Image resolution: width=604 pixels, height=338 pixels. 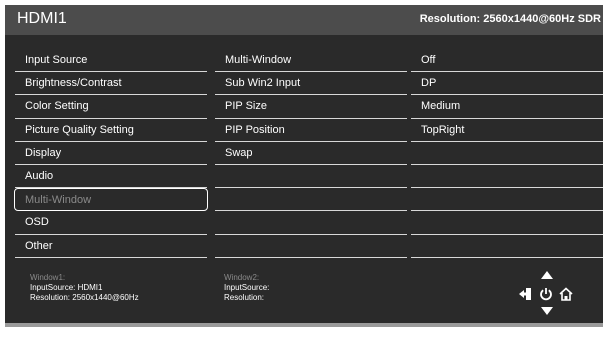 I want to click on submenu-item-pip-position: PIP Position, so click(x=311, y=130).